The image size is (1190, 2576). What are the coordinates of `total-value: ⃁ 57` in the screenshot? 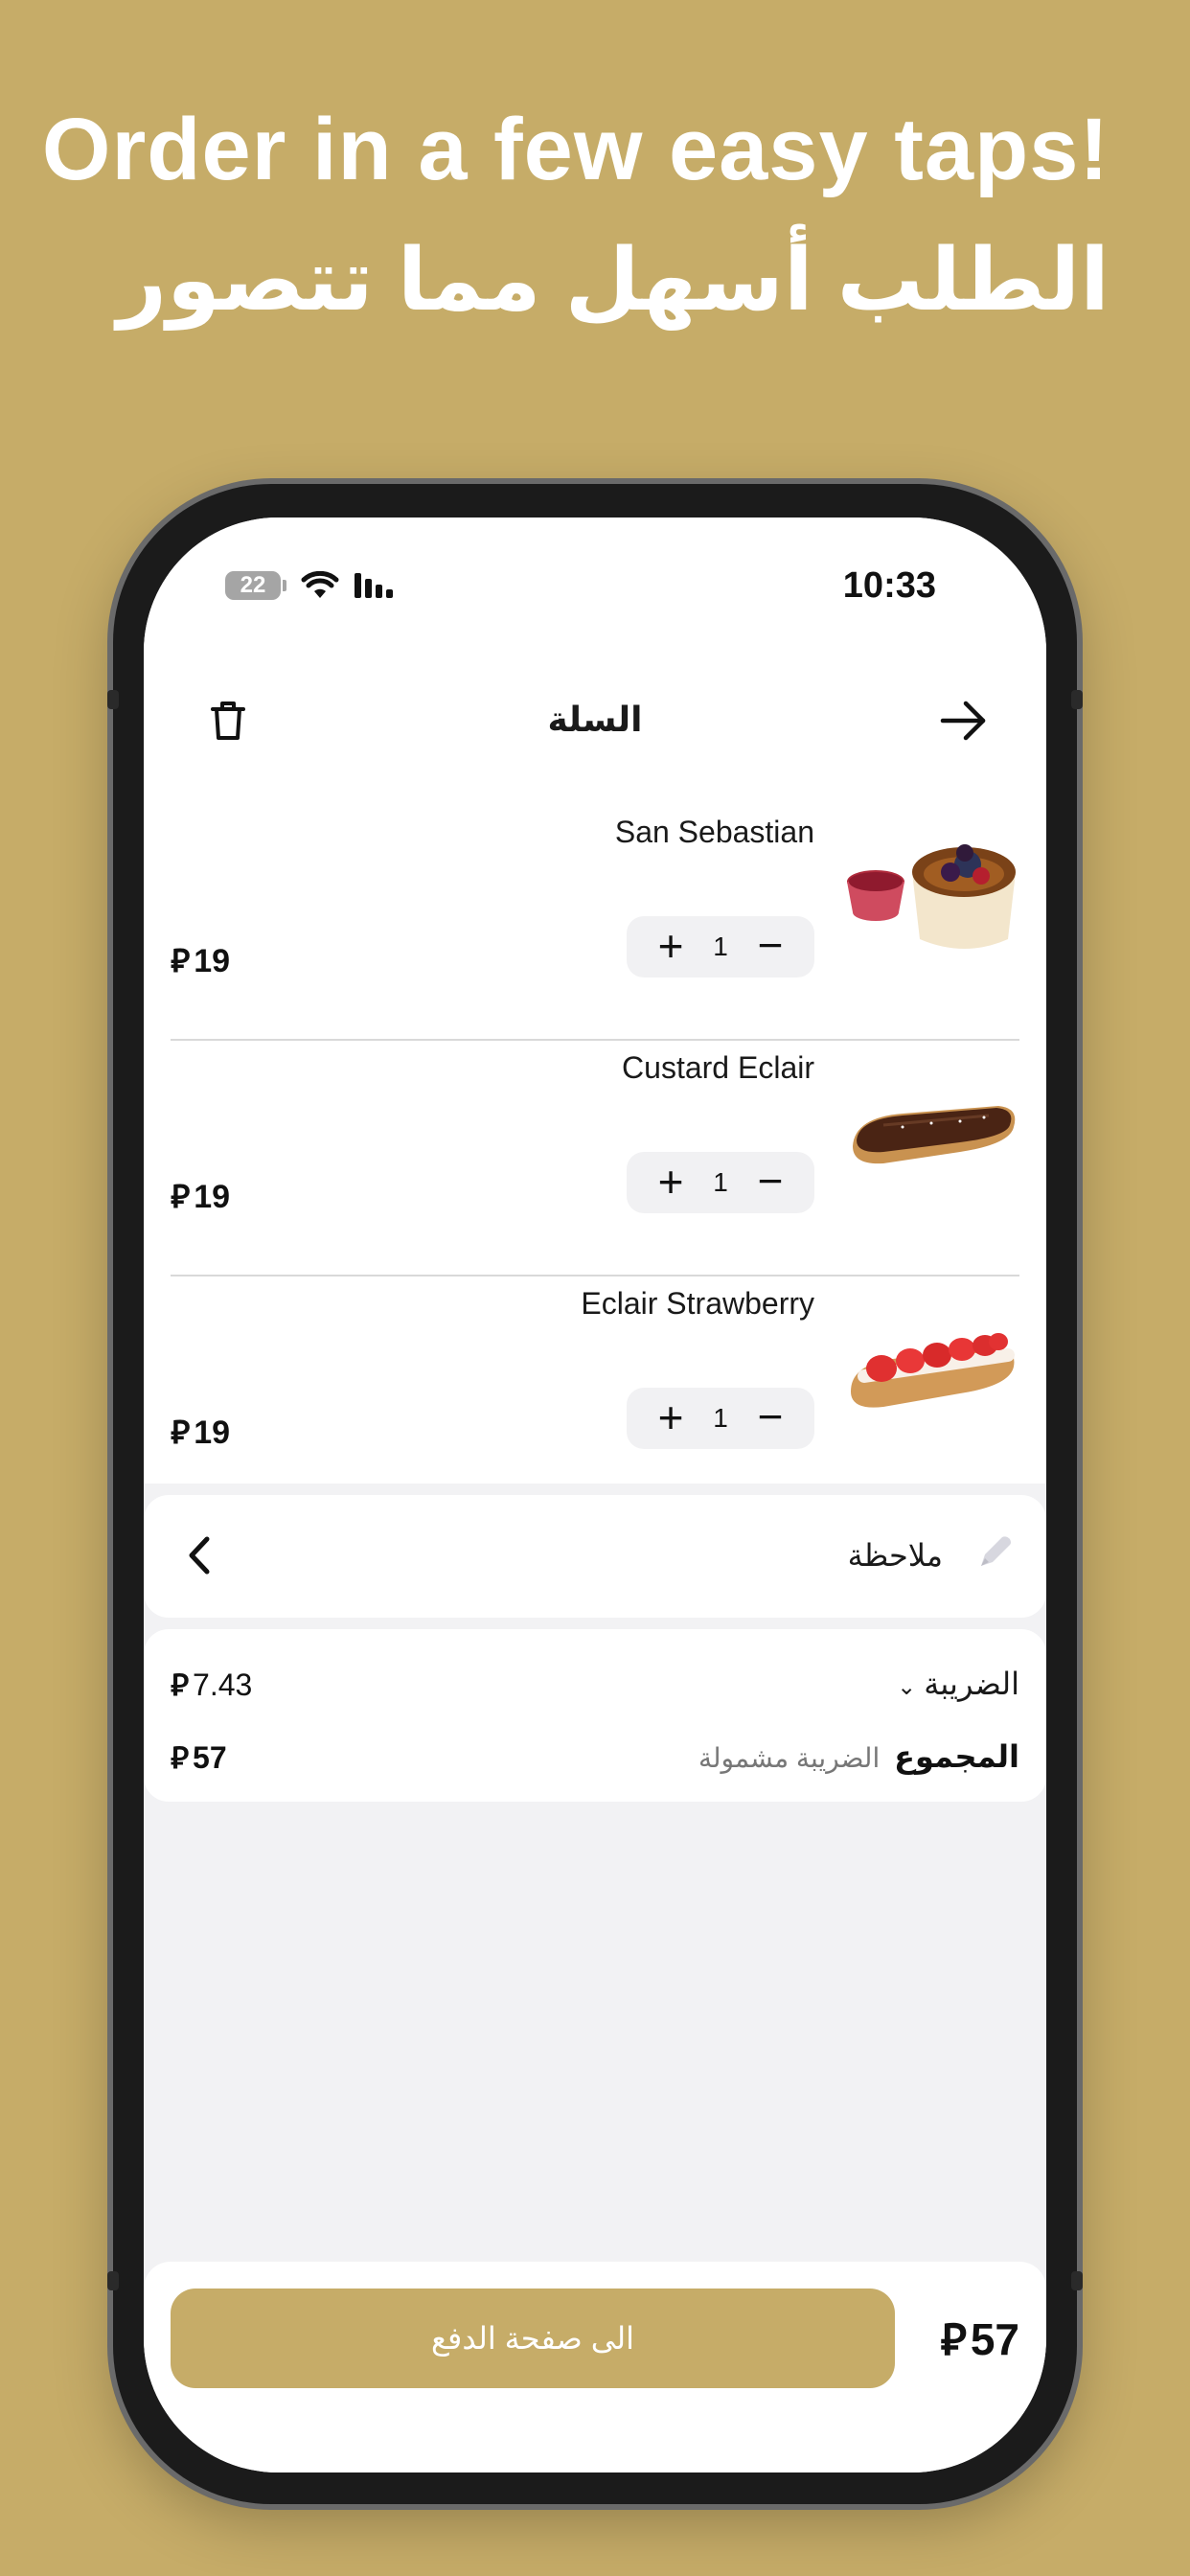 It's located at (199, 1757).